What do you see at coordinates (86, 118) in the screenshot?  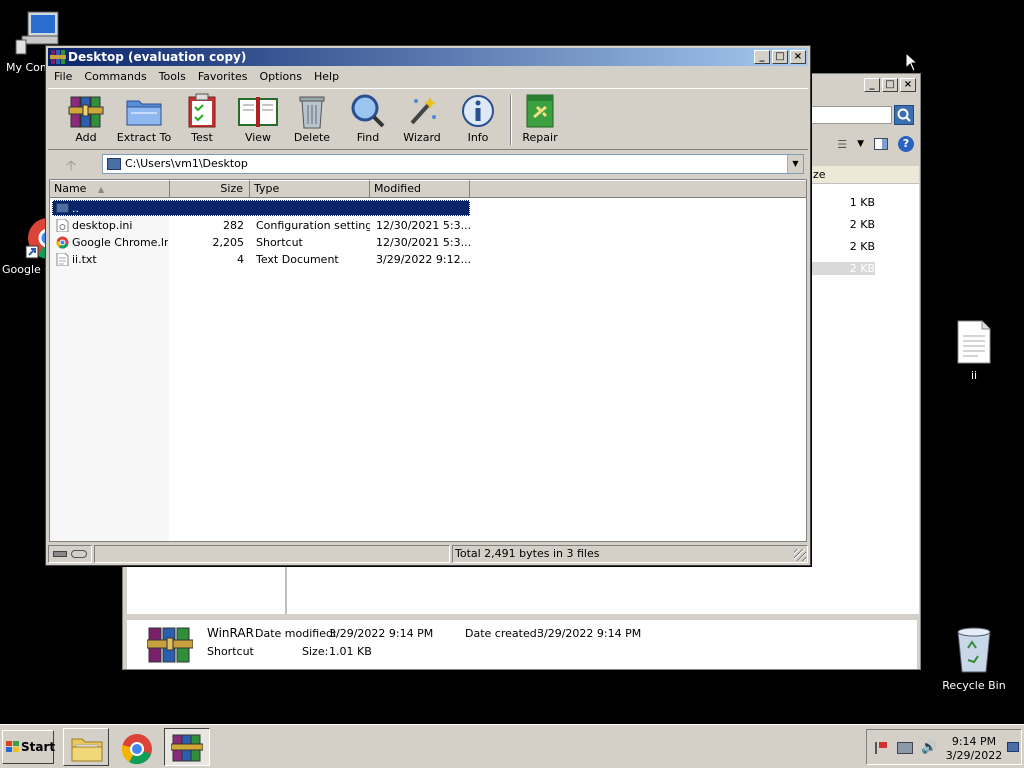 I see `add-button: Add` at bounding box center [86, 118].